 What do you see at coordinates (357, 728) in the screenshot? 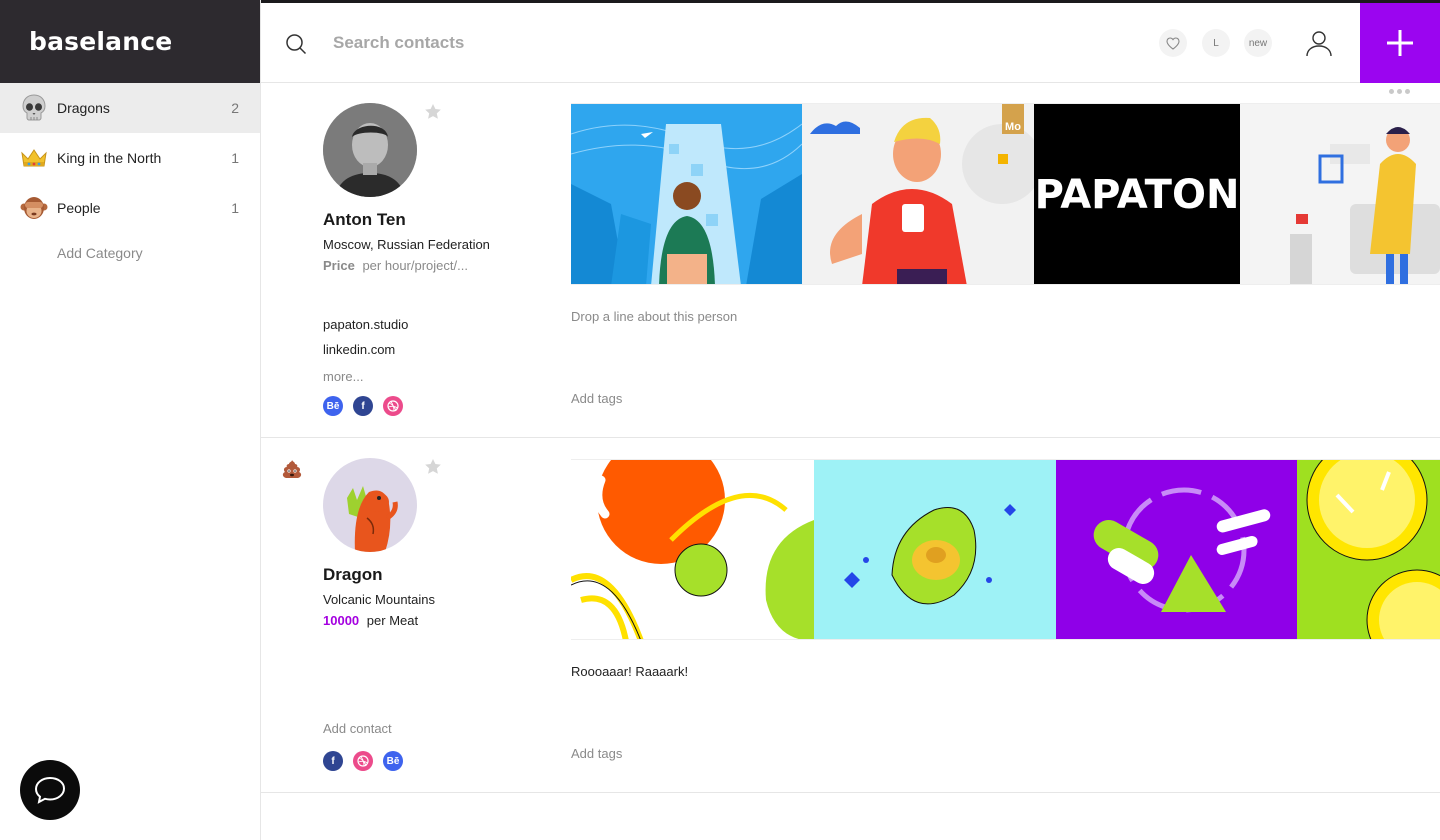
I see `add-contact-link: Add contact` at bounding box center [357, 728].